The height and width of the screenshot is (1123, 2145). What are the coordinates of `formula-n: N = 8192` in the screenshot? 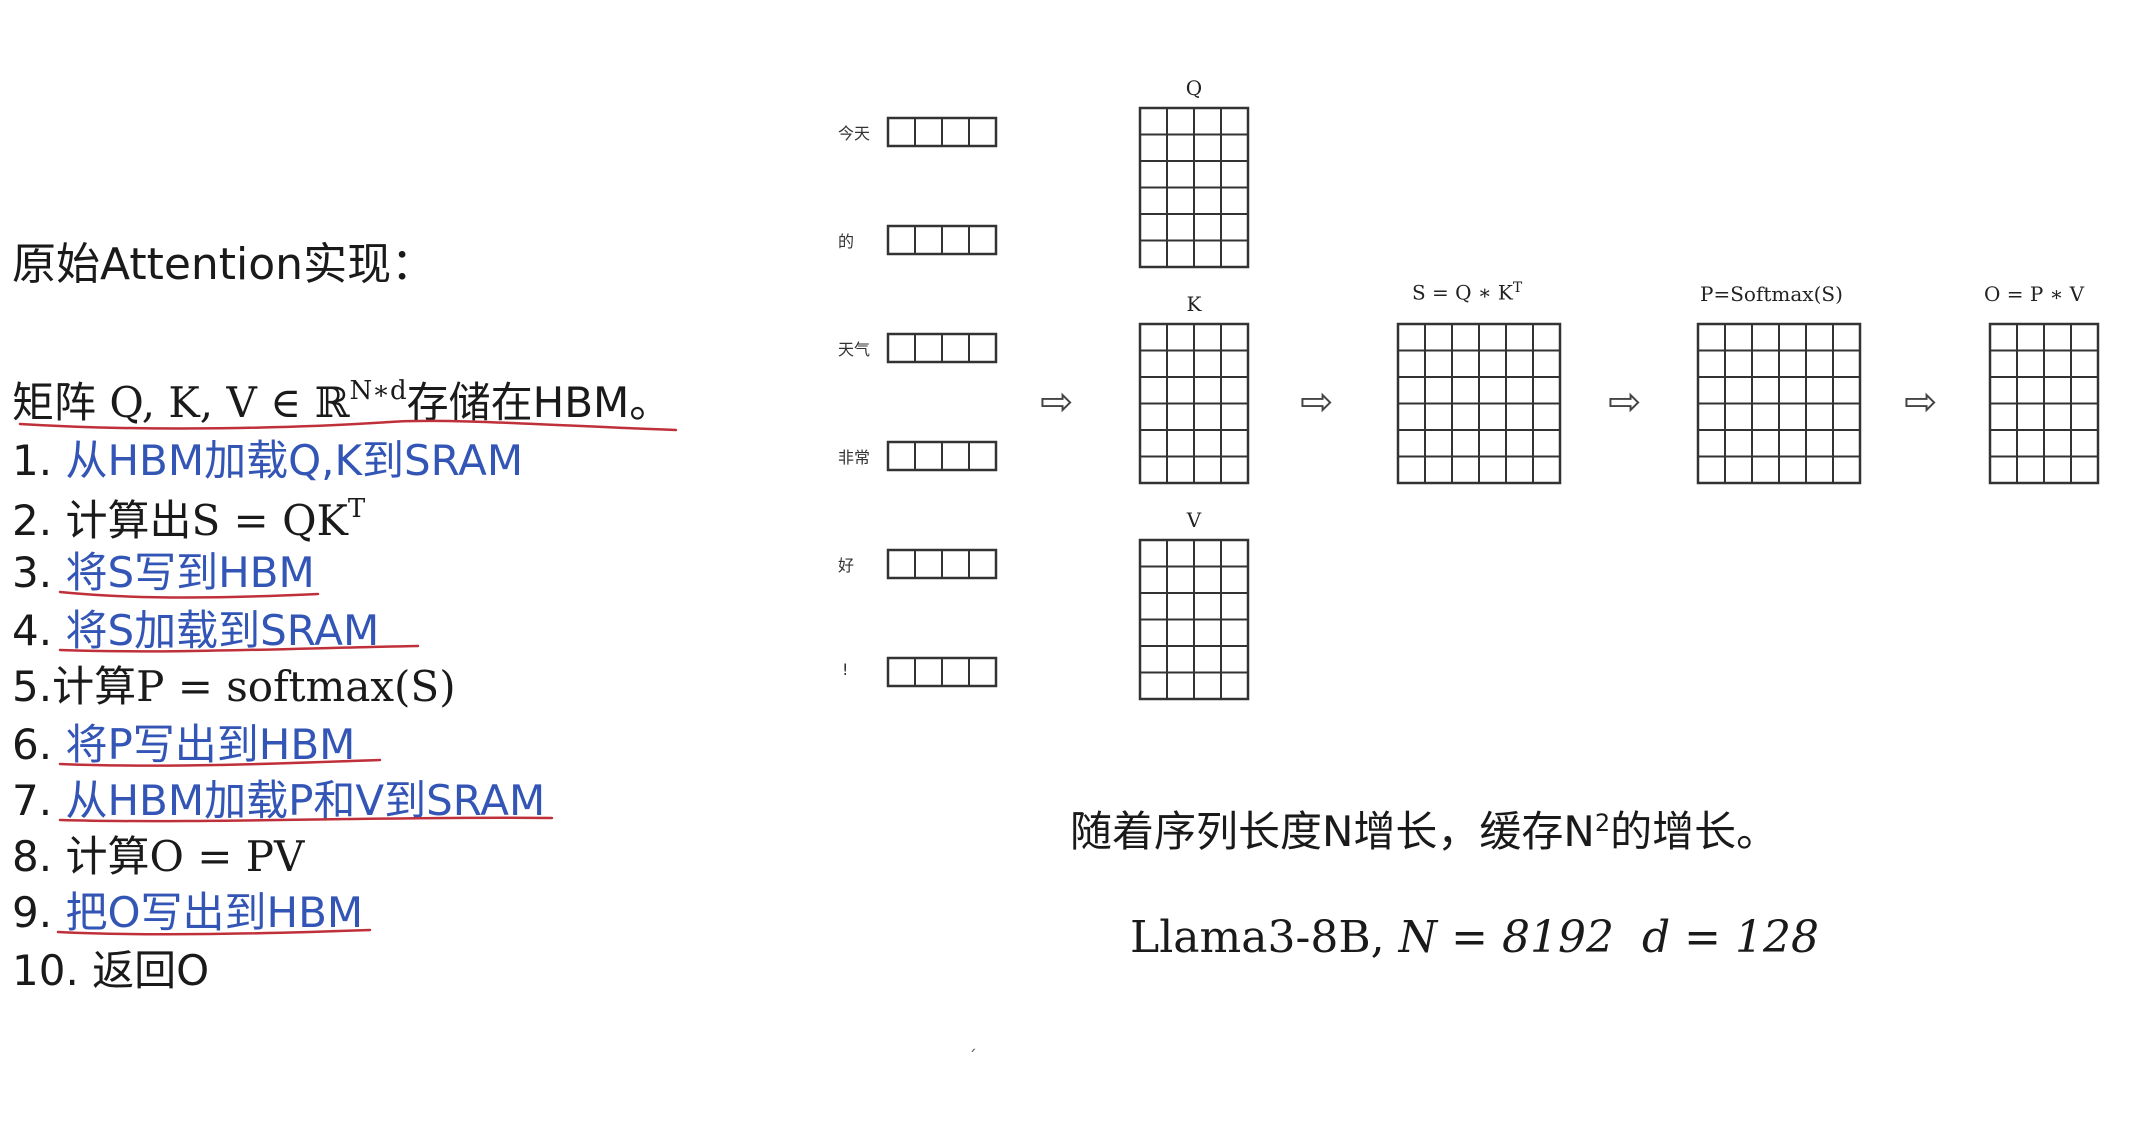 It's located at (1506, 937).